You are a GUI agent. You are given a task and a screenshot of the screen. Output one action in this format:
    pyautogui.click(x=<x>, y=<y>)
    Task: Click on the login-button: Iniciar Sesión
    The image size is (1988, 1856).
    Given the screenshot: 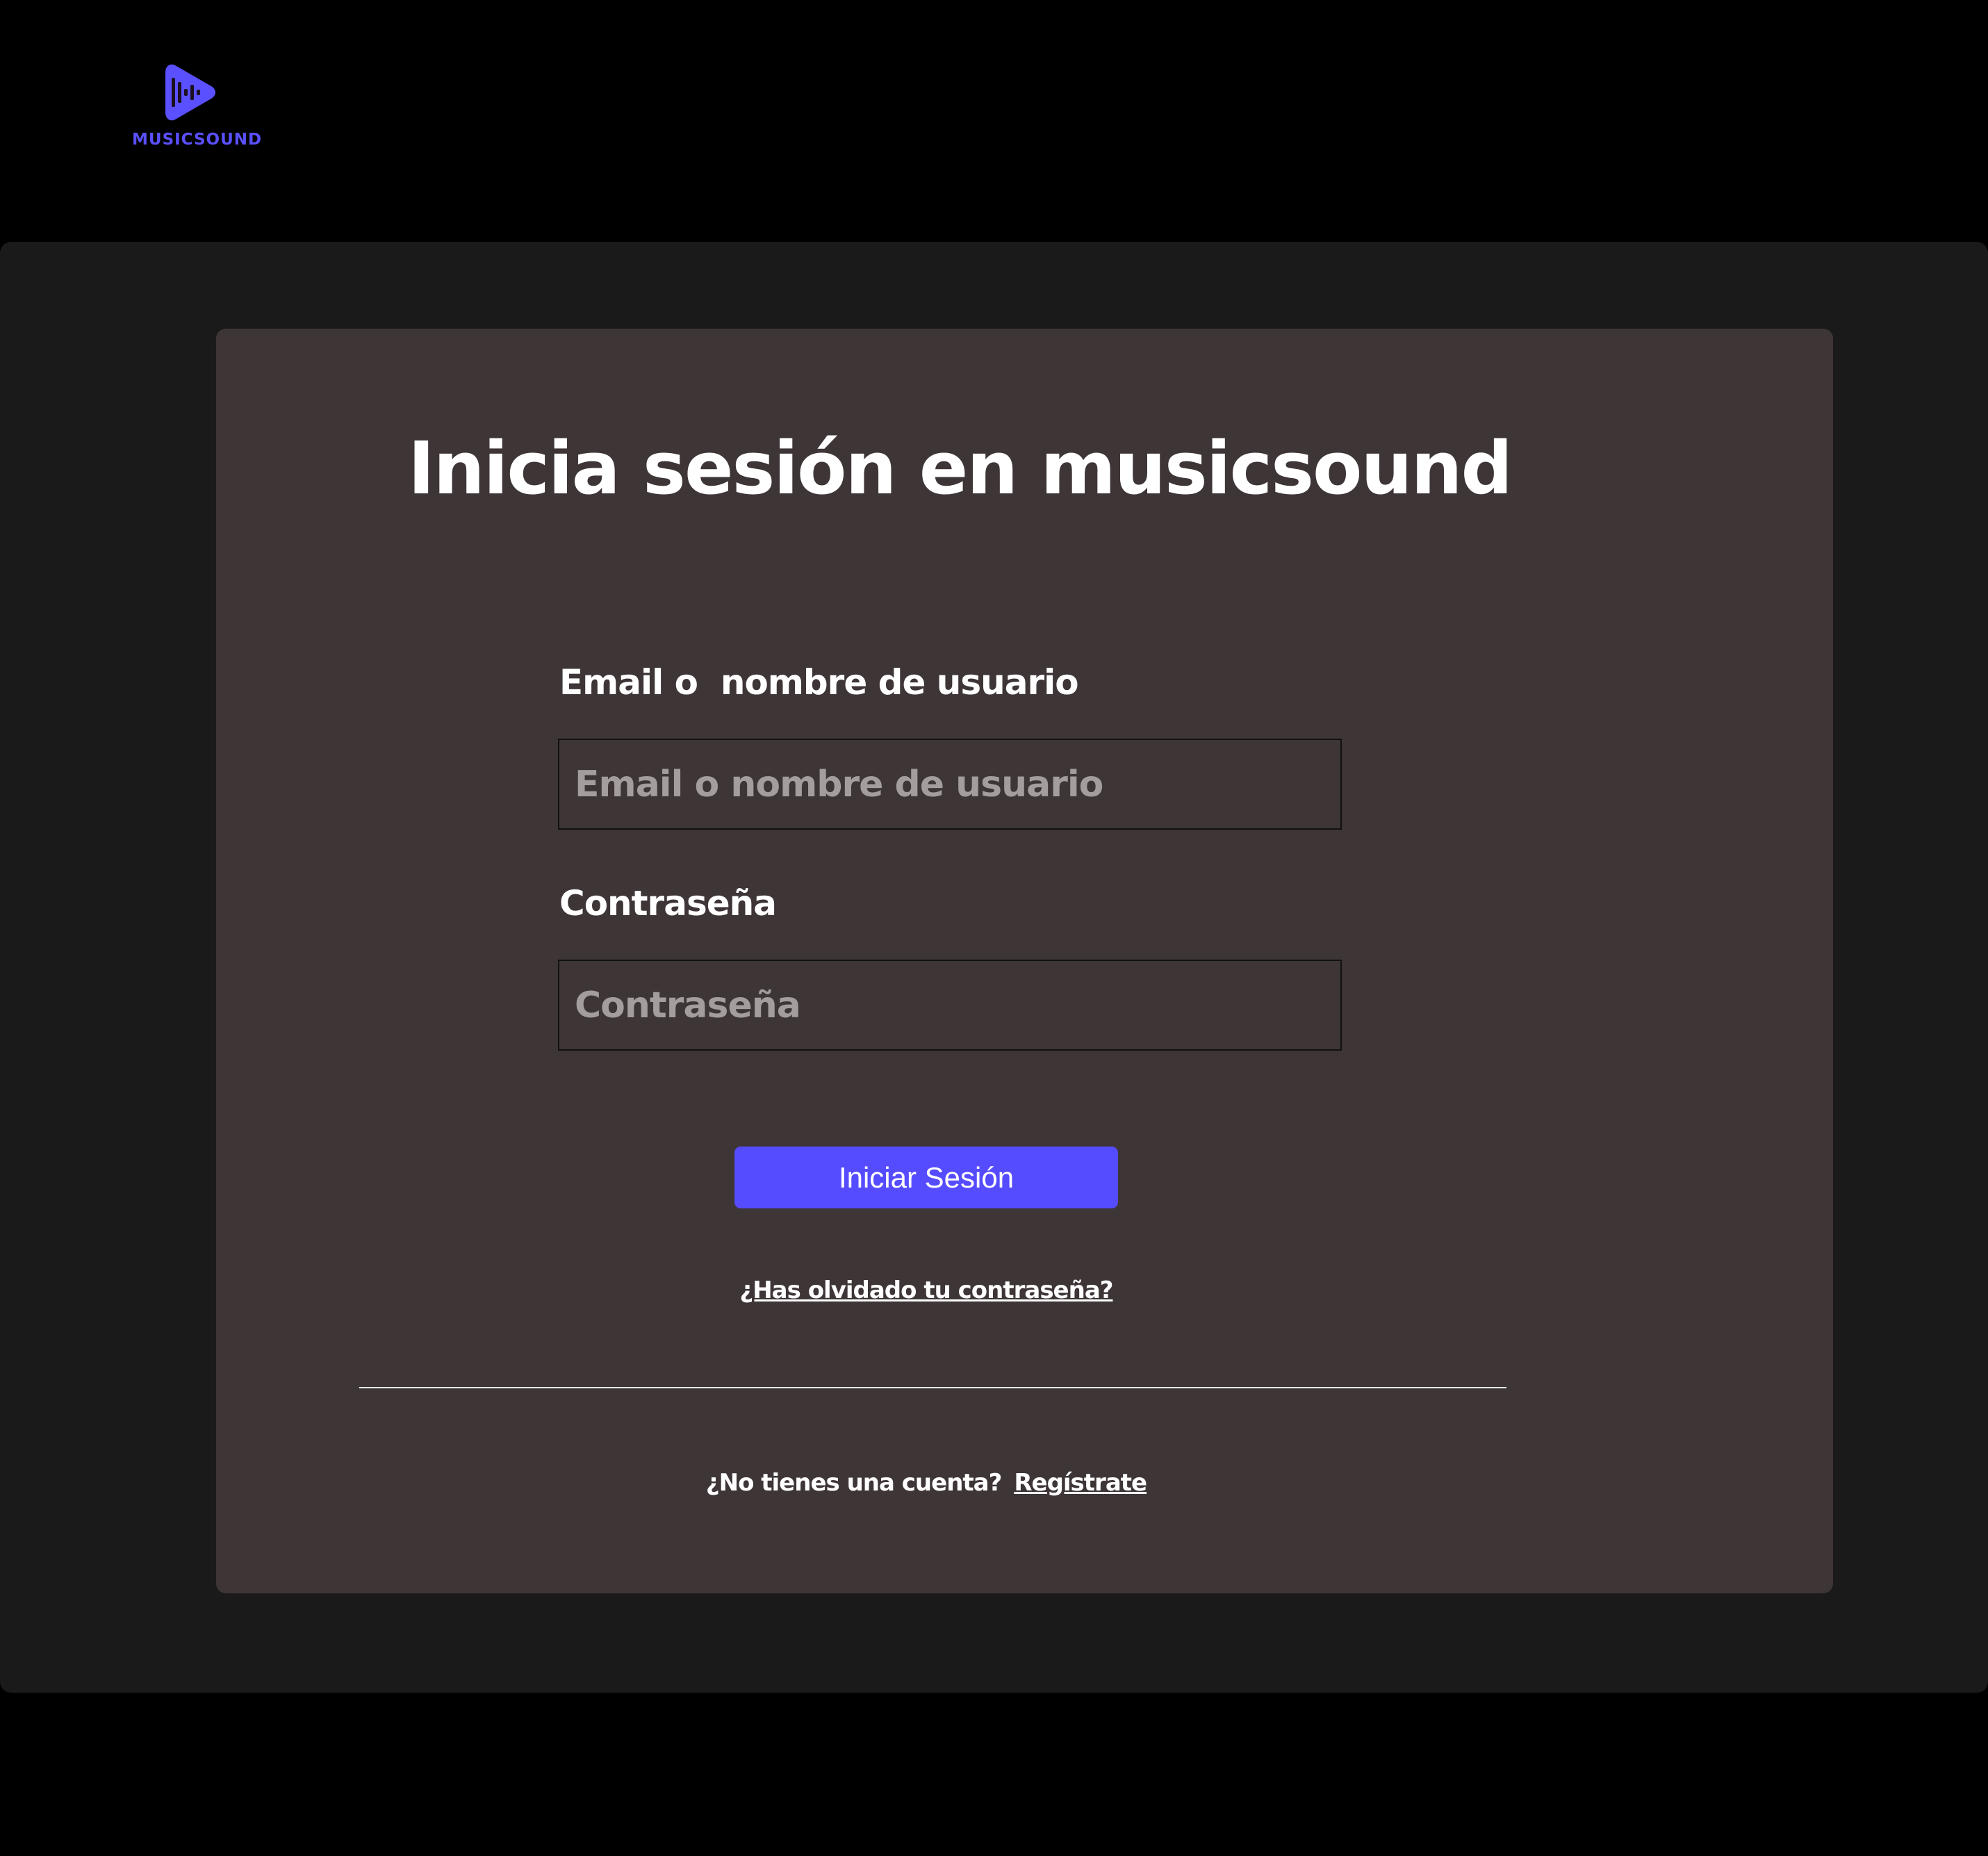 What is the action you would take?
    pyautogui.click(x=926, y=1177)
    